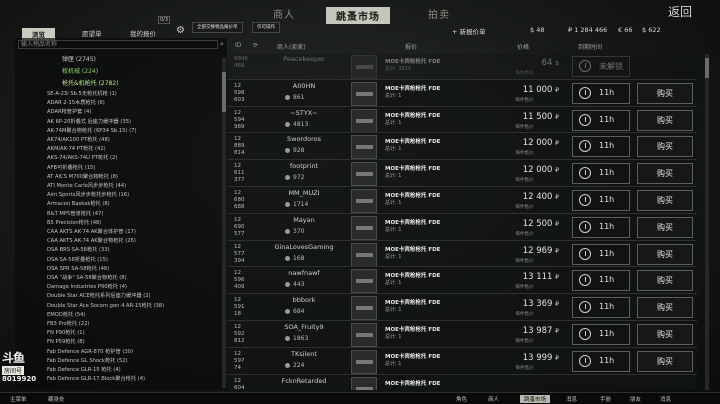 The height and width of the screenshot is (404, 720). Describe the element at coordinates (78, 268) in the screenshot. I see `item-list-entry: DSA SPR SA-58枪托 (48)` at that location.